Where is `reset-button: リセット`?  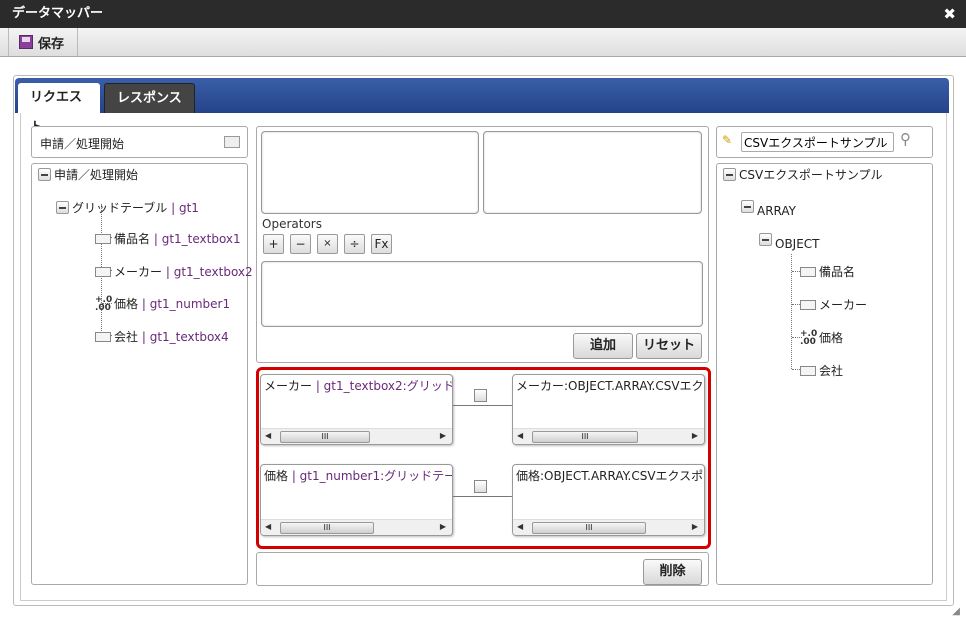 reset-button: リセット is located at coordinates (669, 346).